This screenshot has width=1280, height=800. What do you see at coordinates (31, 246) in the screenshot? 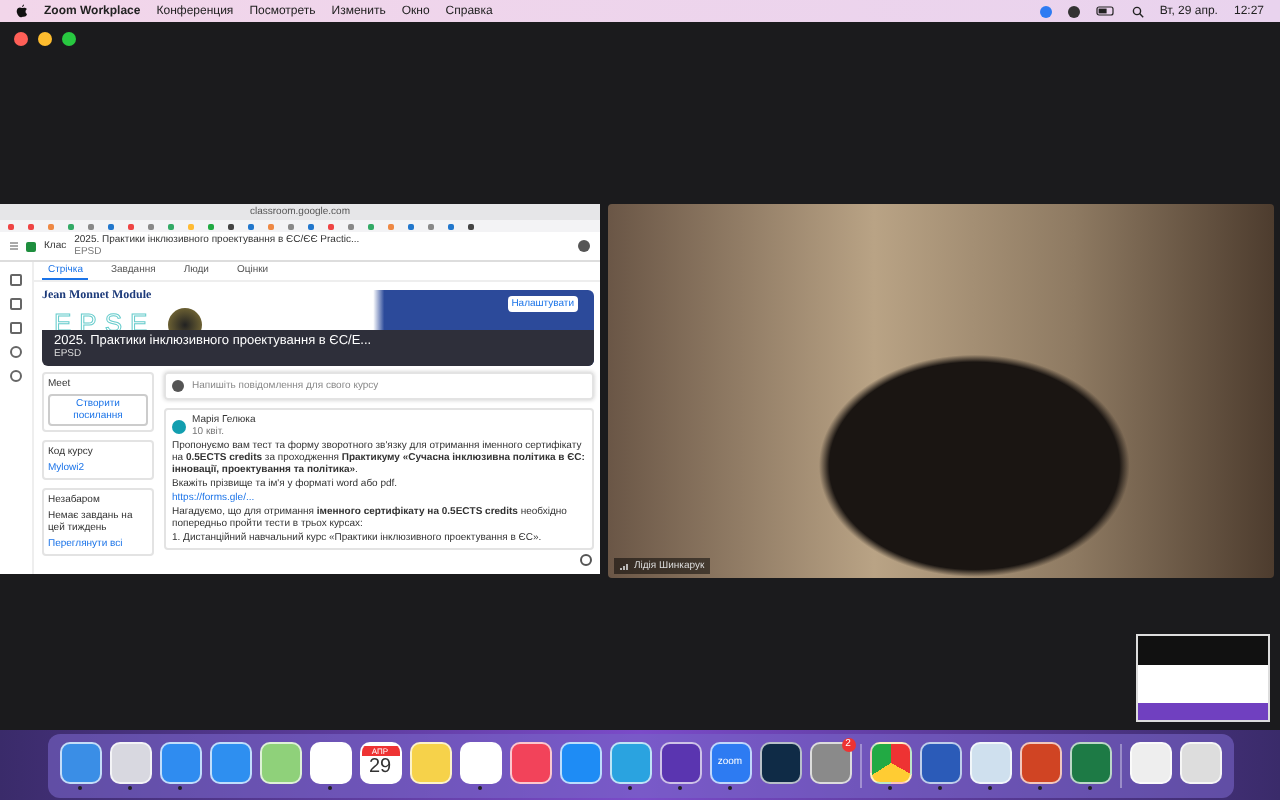
I see `classroom-logo-icon` at bounding box center [31, 246].